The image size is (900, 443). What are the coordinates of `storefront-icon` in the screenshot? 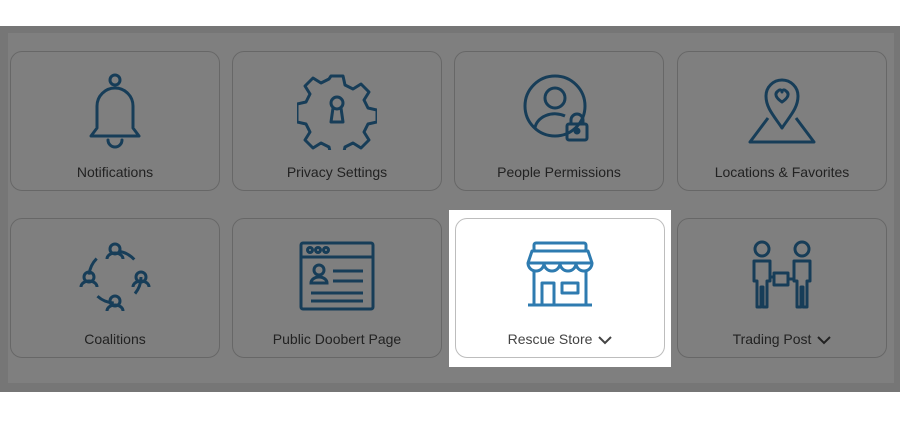 It's located at (560, 274).